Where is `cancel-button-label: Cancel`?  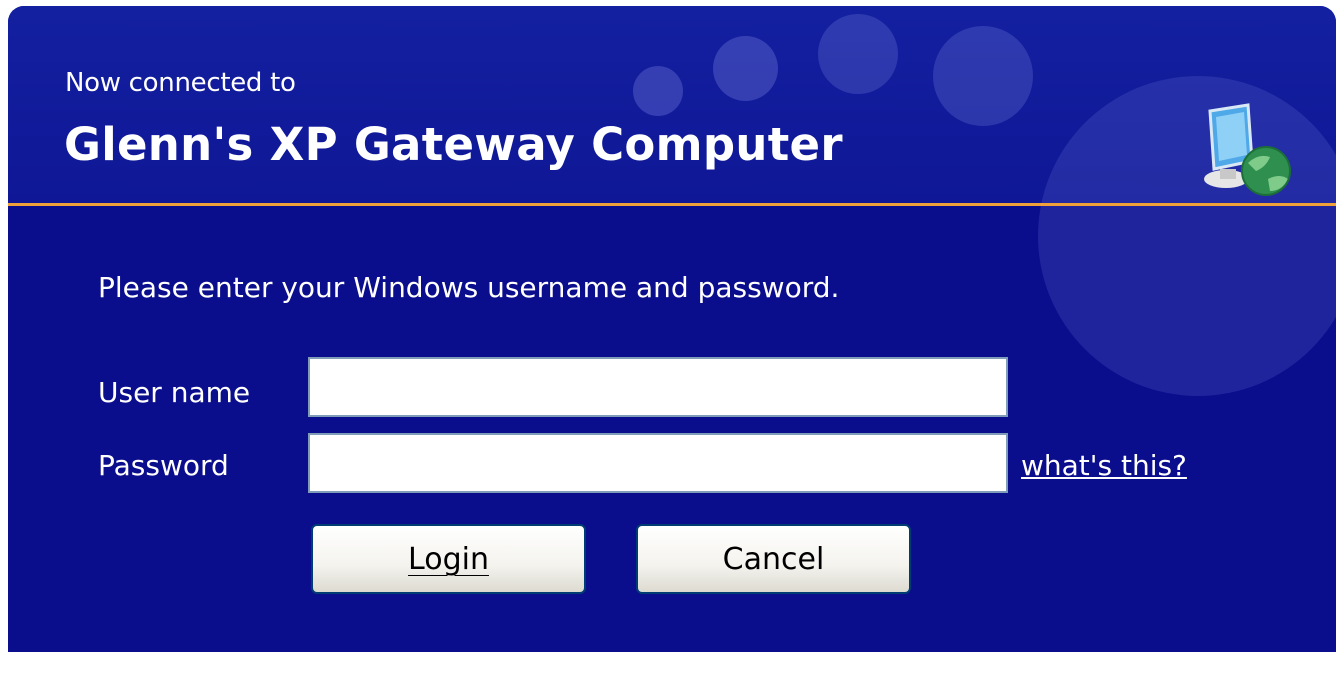 cancel-button-label: Cancel is located at coordinates (773, 559).